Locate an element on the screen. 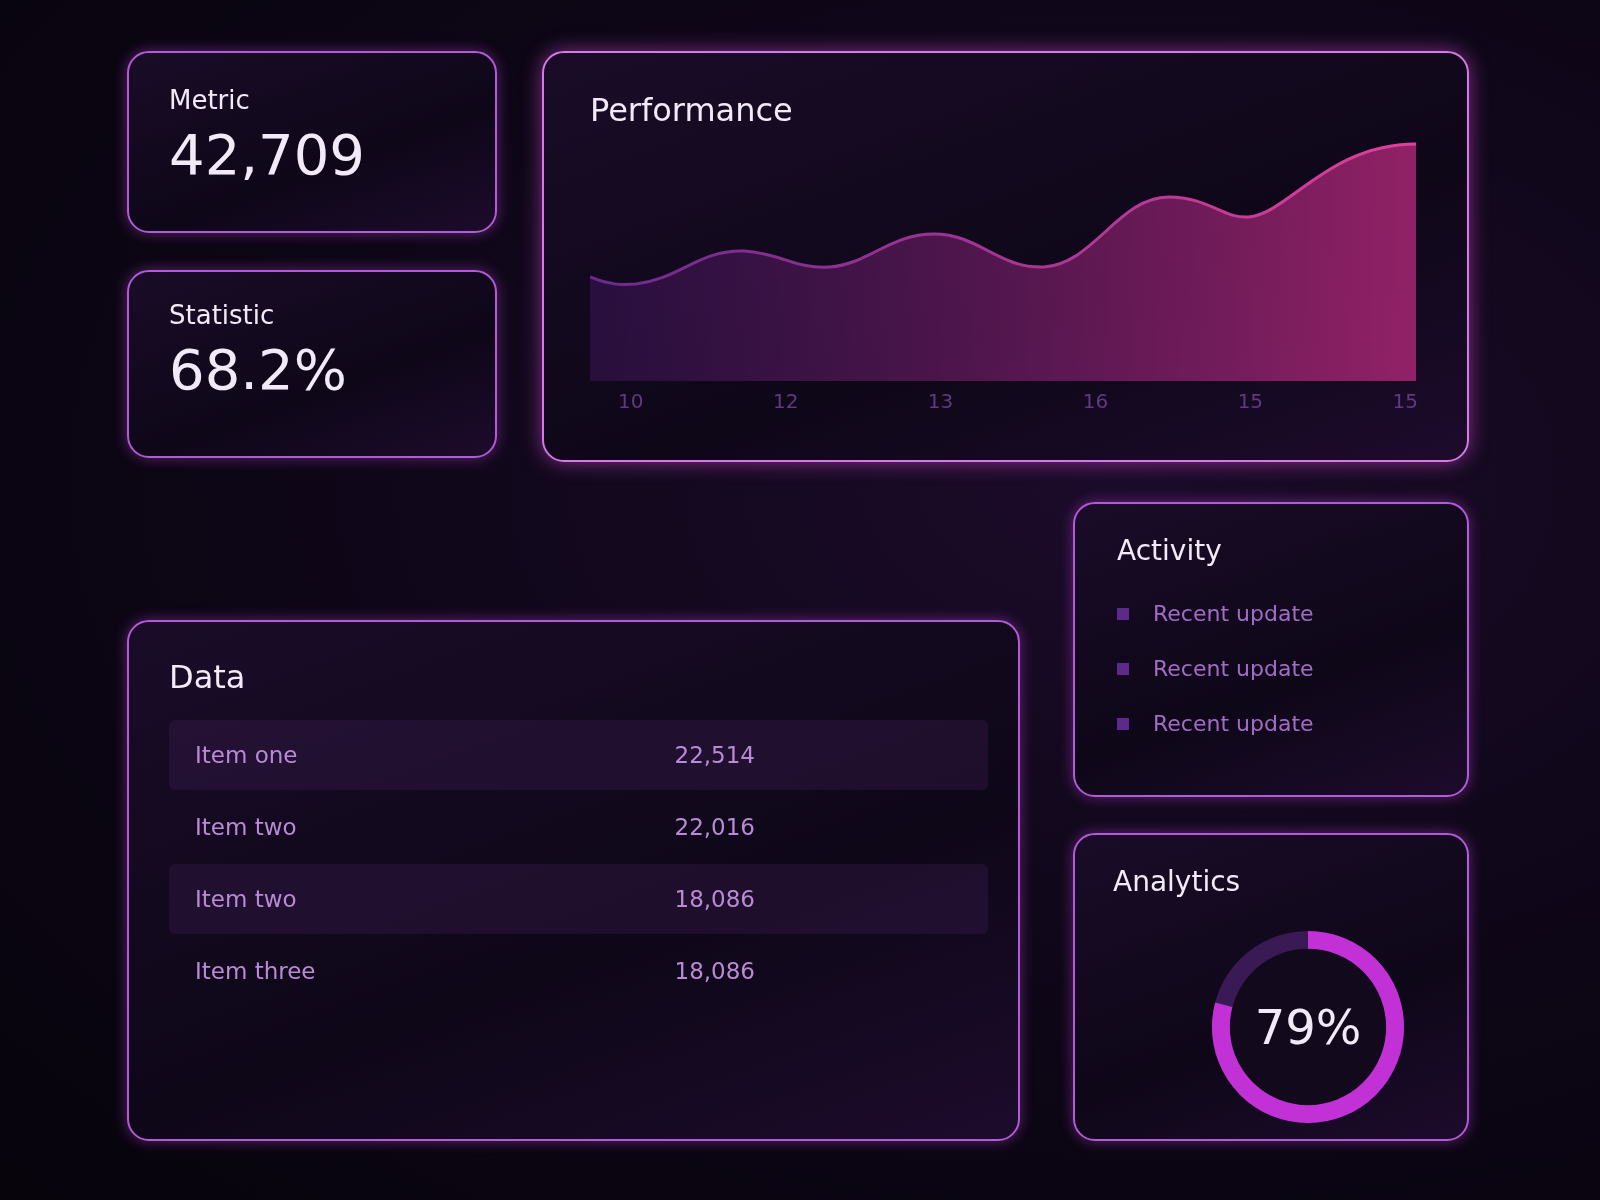 The width and height of the screenshot is (1600, 1200). row-value: 22,016 is located at coordinates (714, 827).